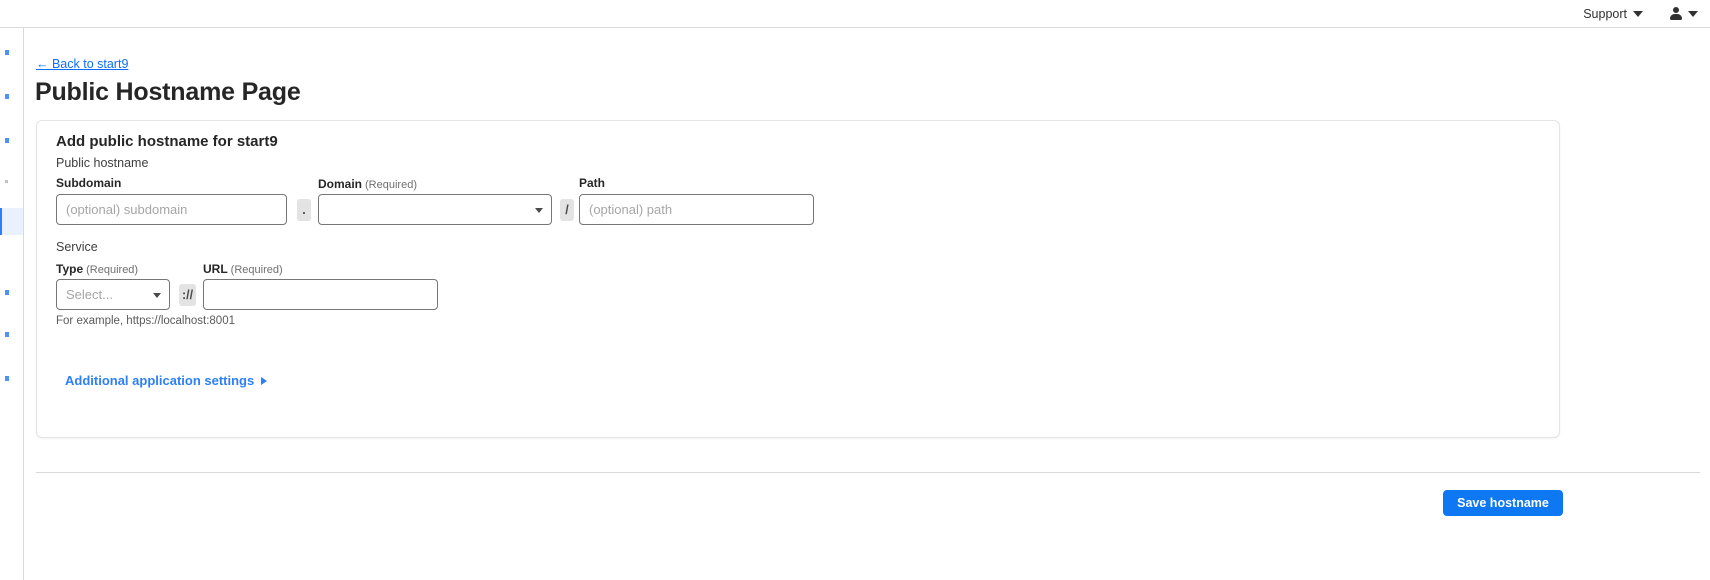 This screenshot has width=1710, height=580. What do you see at coordinates (11, 221) in the screenshot?
I see `sidebar-item-active` at bounding box center [11, 221].